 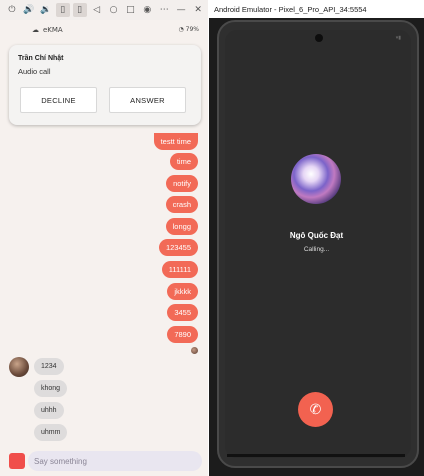 What do you see at coordinates (398, 38) in the screenshot?
I see `signal-icon: ▾▮` at bounding box center [398, 38].